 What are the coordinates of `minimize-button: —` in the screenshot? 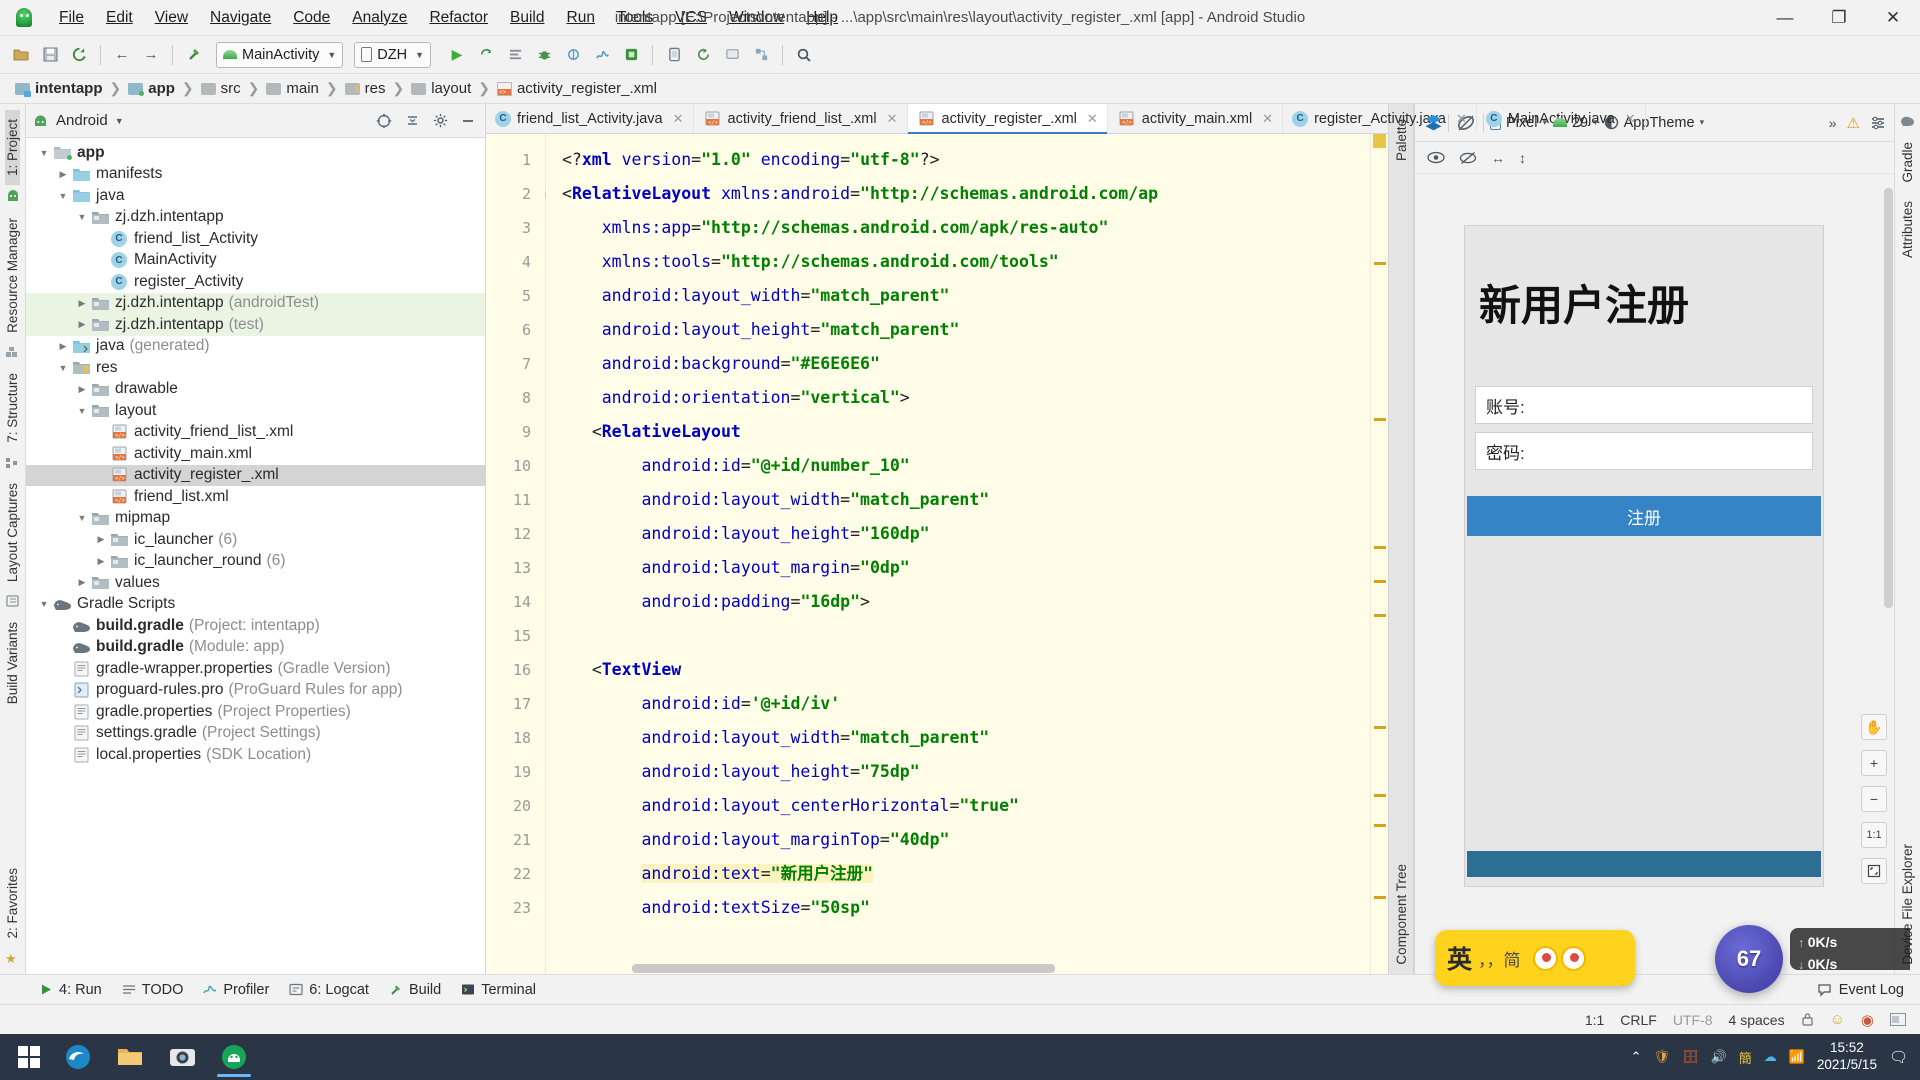 It's located at (1785, 18).